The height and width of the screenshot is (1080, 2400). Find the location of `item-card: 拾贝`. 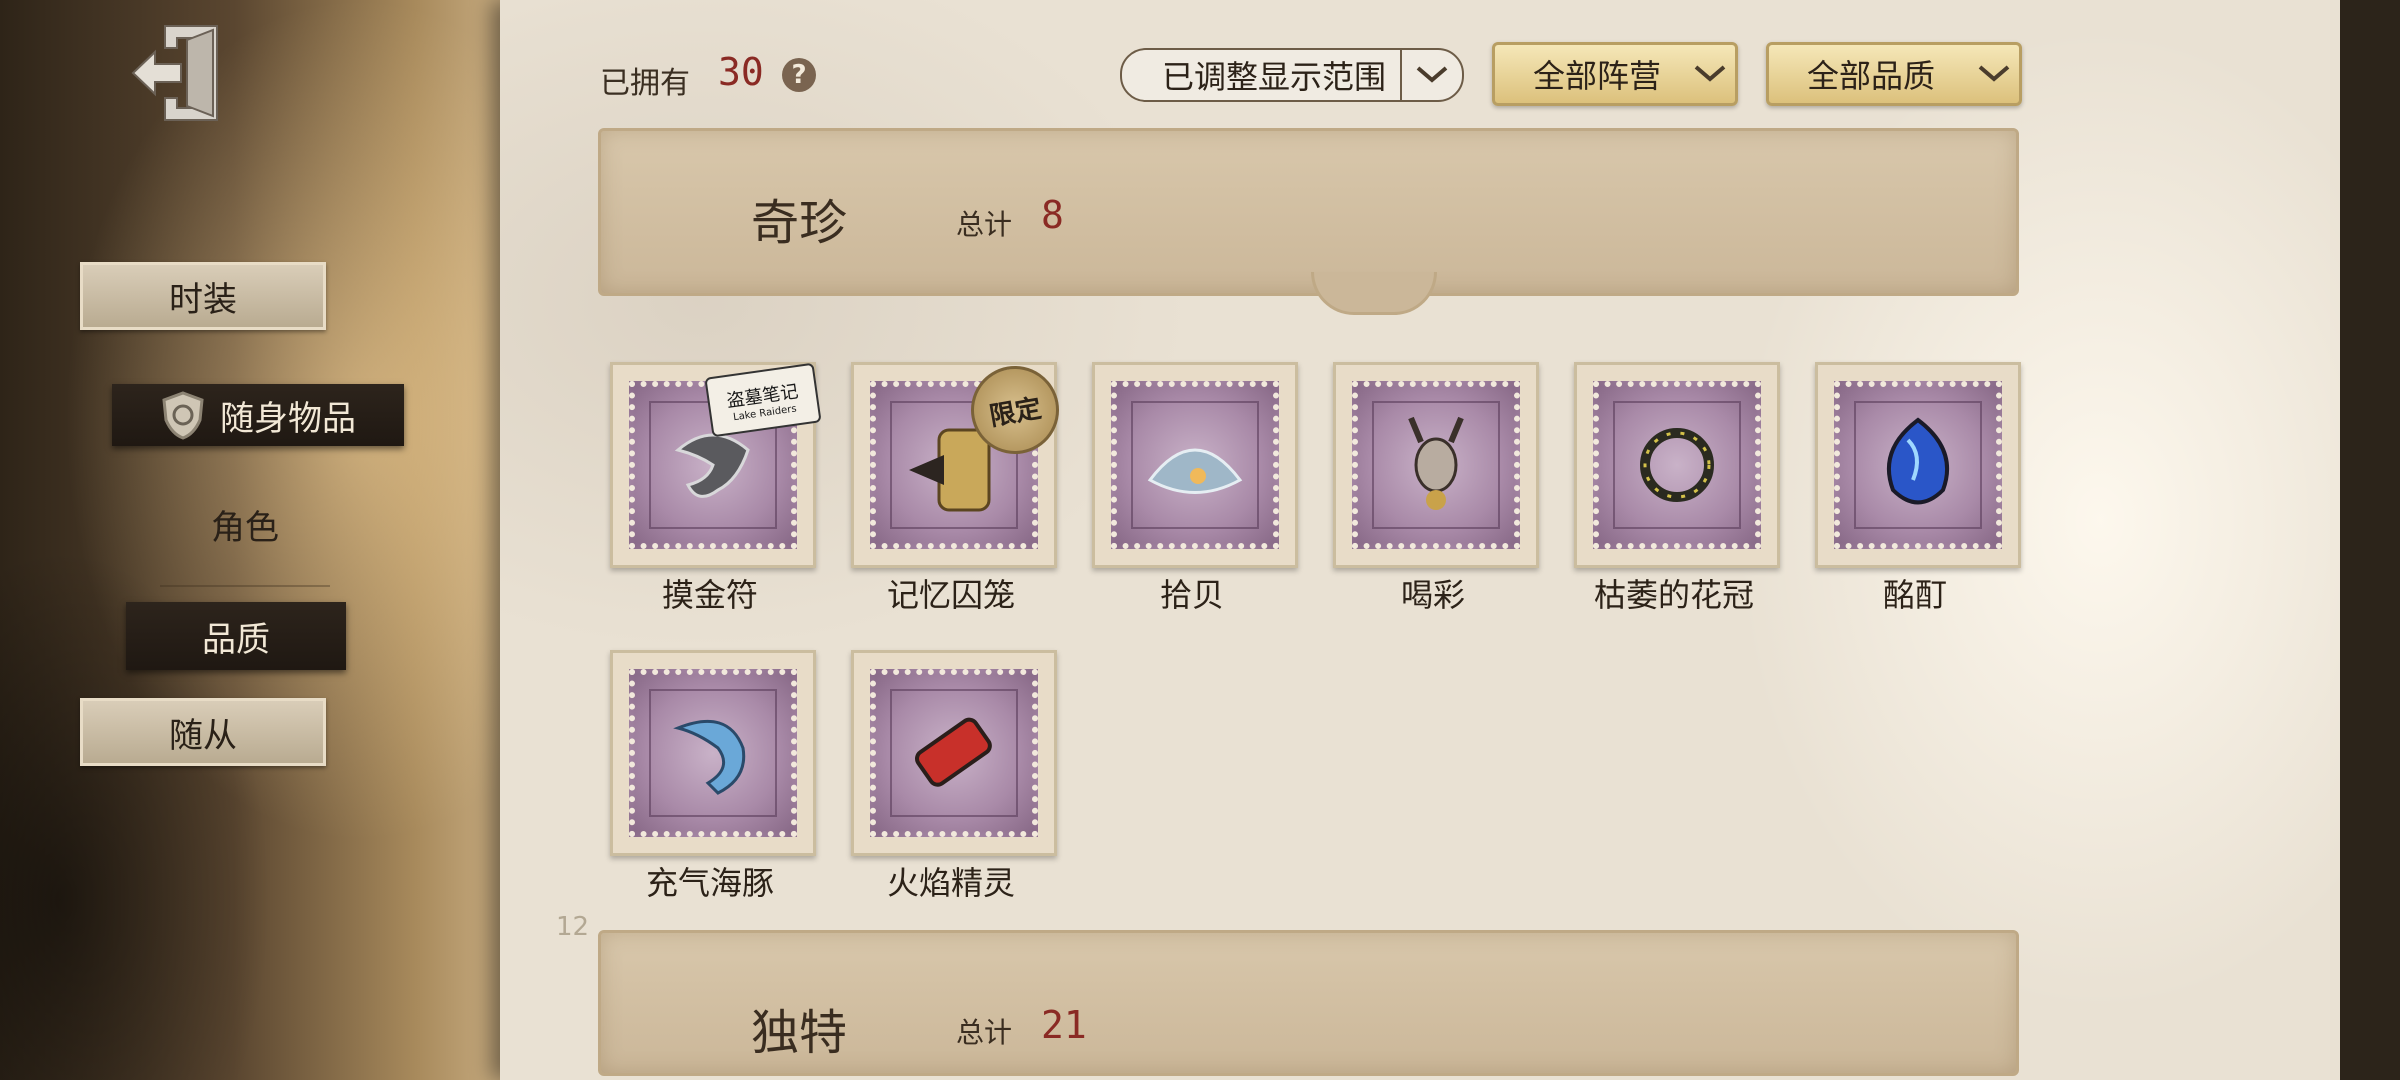

item-card: 拾贝 is located at coordinates (1195, 488).